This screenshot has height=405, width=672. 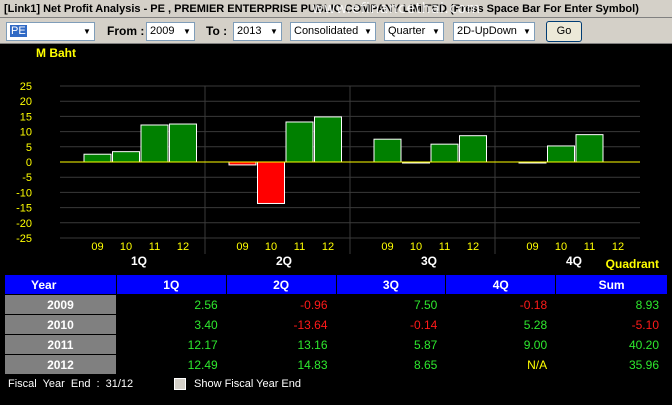 I want to click on column-header-1q: 1Q, so click(x=171, y=284).